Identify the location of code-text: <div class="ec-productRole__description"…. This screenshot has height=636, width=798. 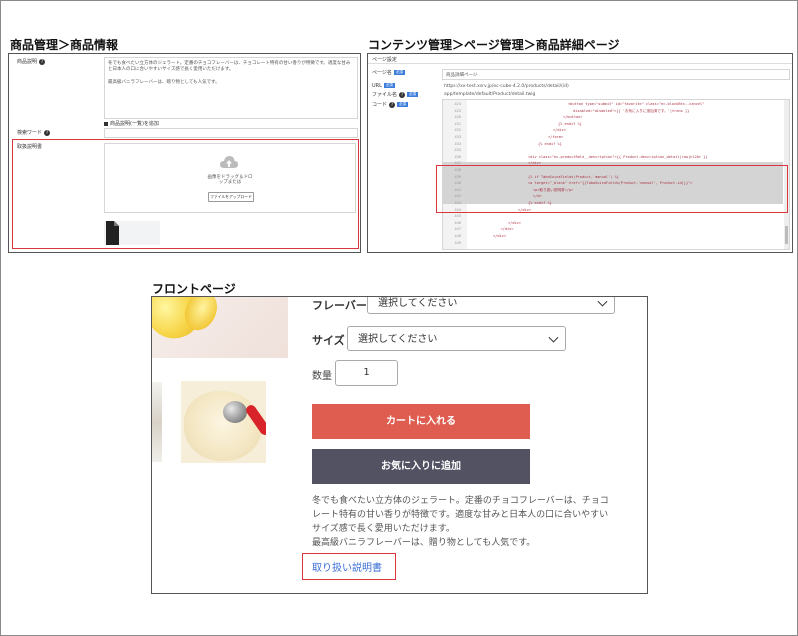
(618, 156).